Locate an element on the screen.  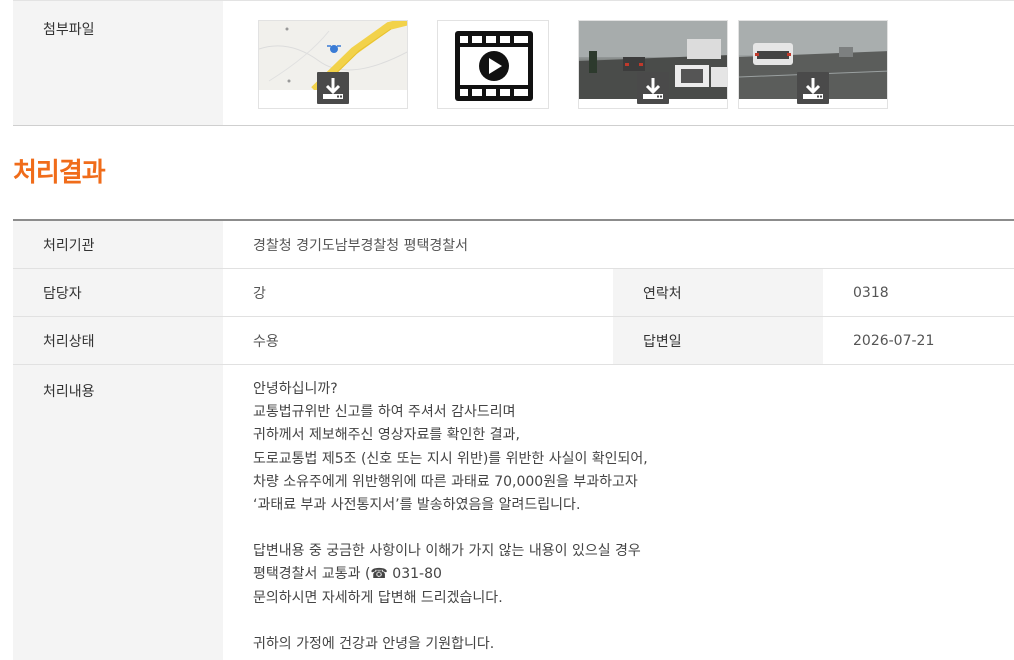
agency-label: 처리기관 is located at coordinates (118, 244).